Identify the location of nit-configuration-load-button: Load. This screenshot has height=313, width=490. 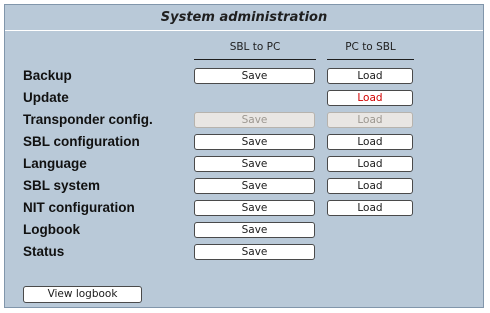
(370, 208).